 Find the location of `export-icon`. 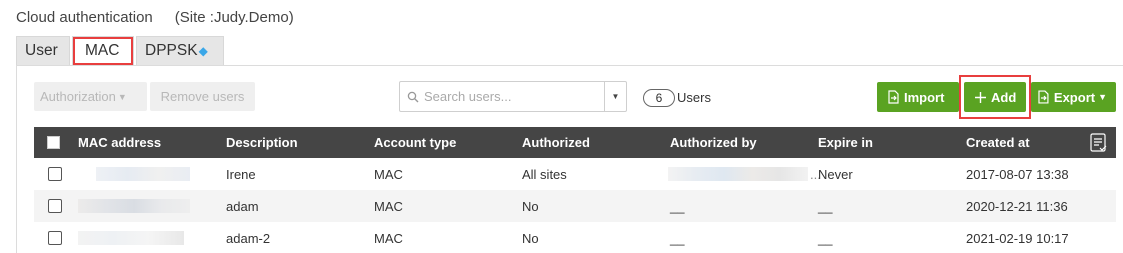

export-icon is located at coordinates (1043, 97).